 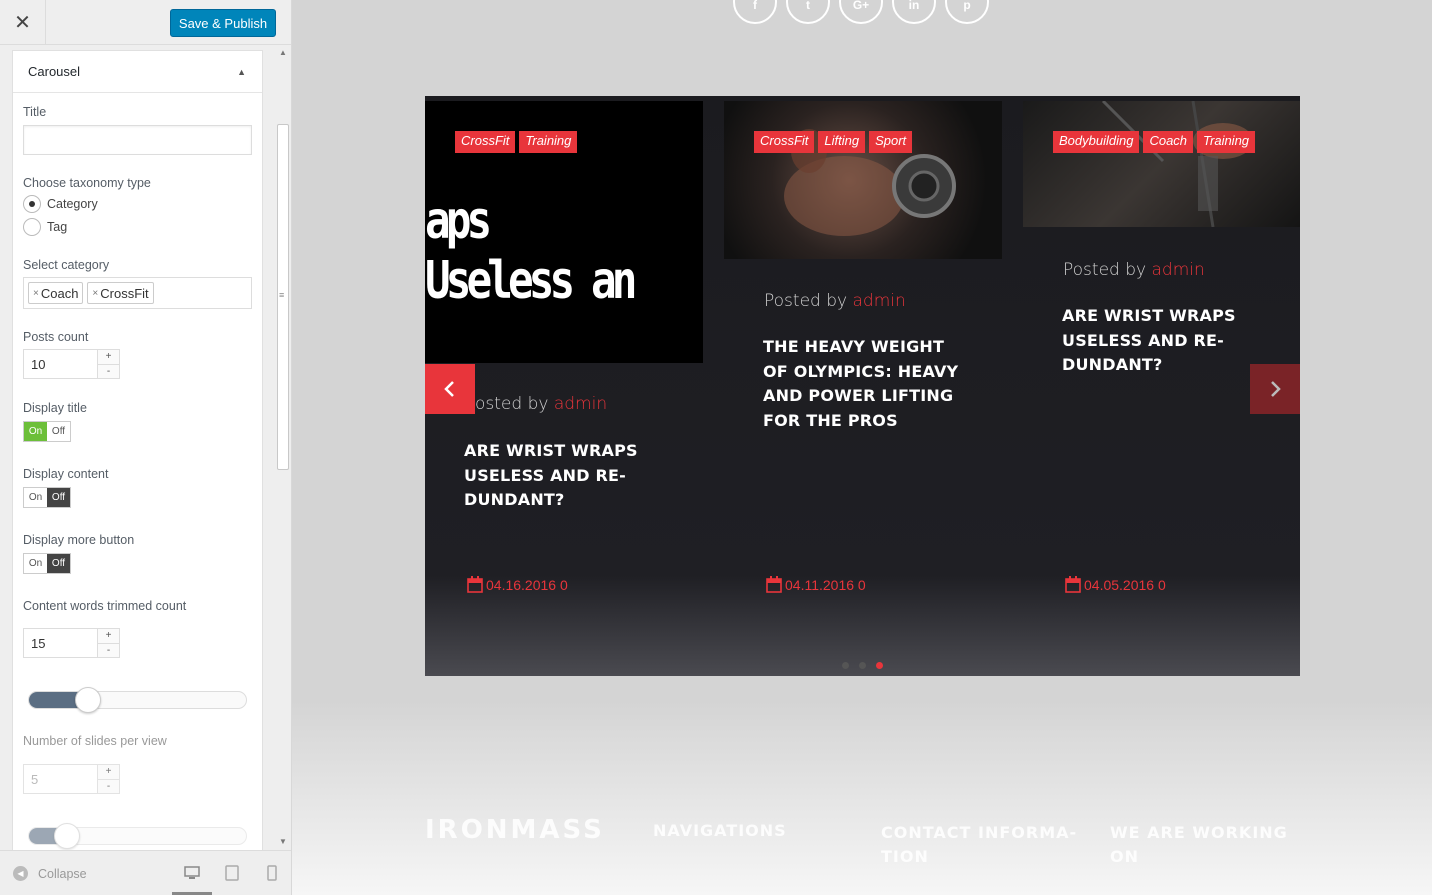 I want to click on panel-header: Carousel ▲, so click(x=137, y=72).